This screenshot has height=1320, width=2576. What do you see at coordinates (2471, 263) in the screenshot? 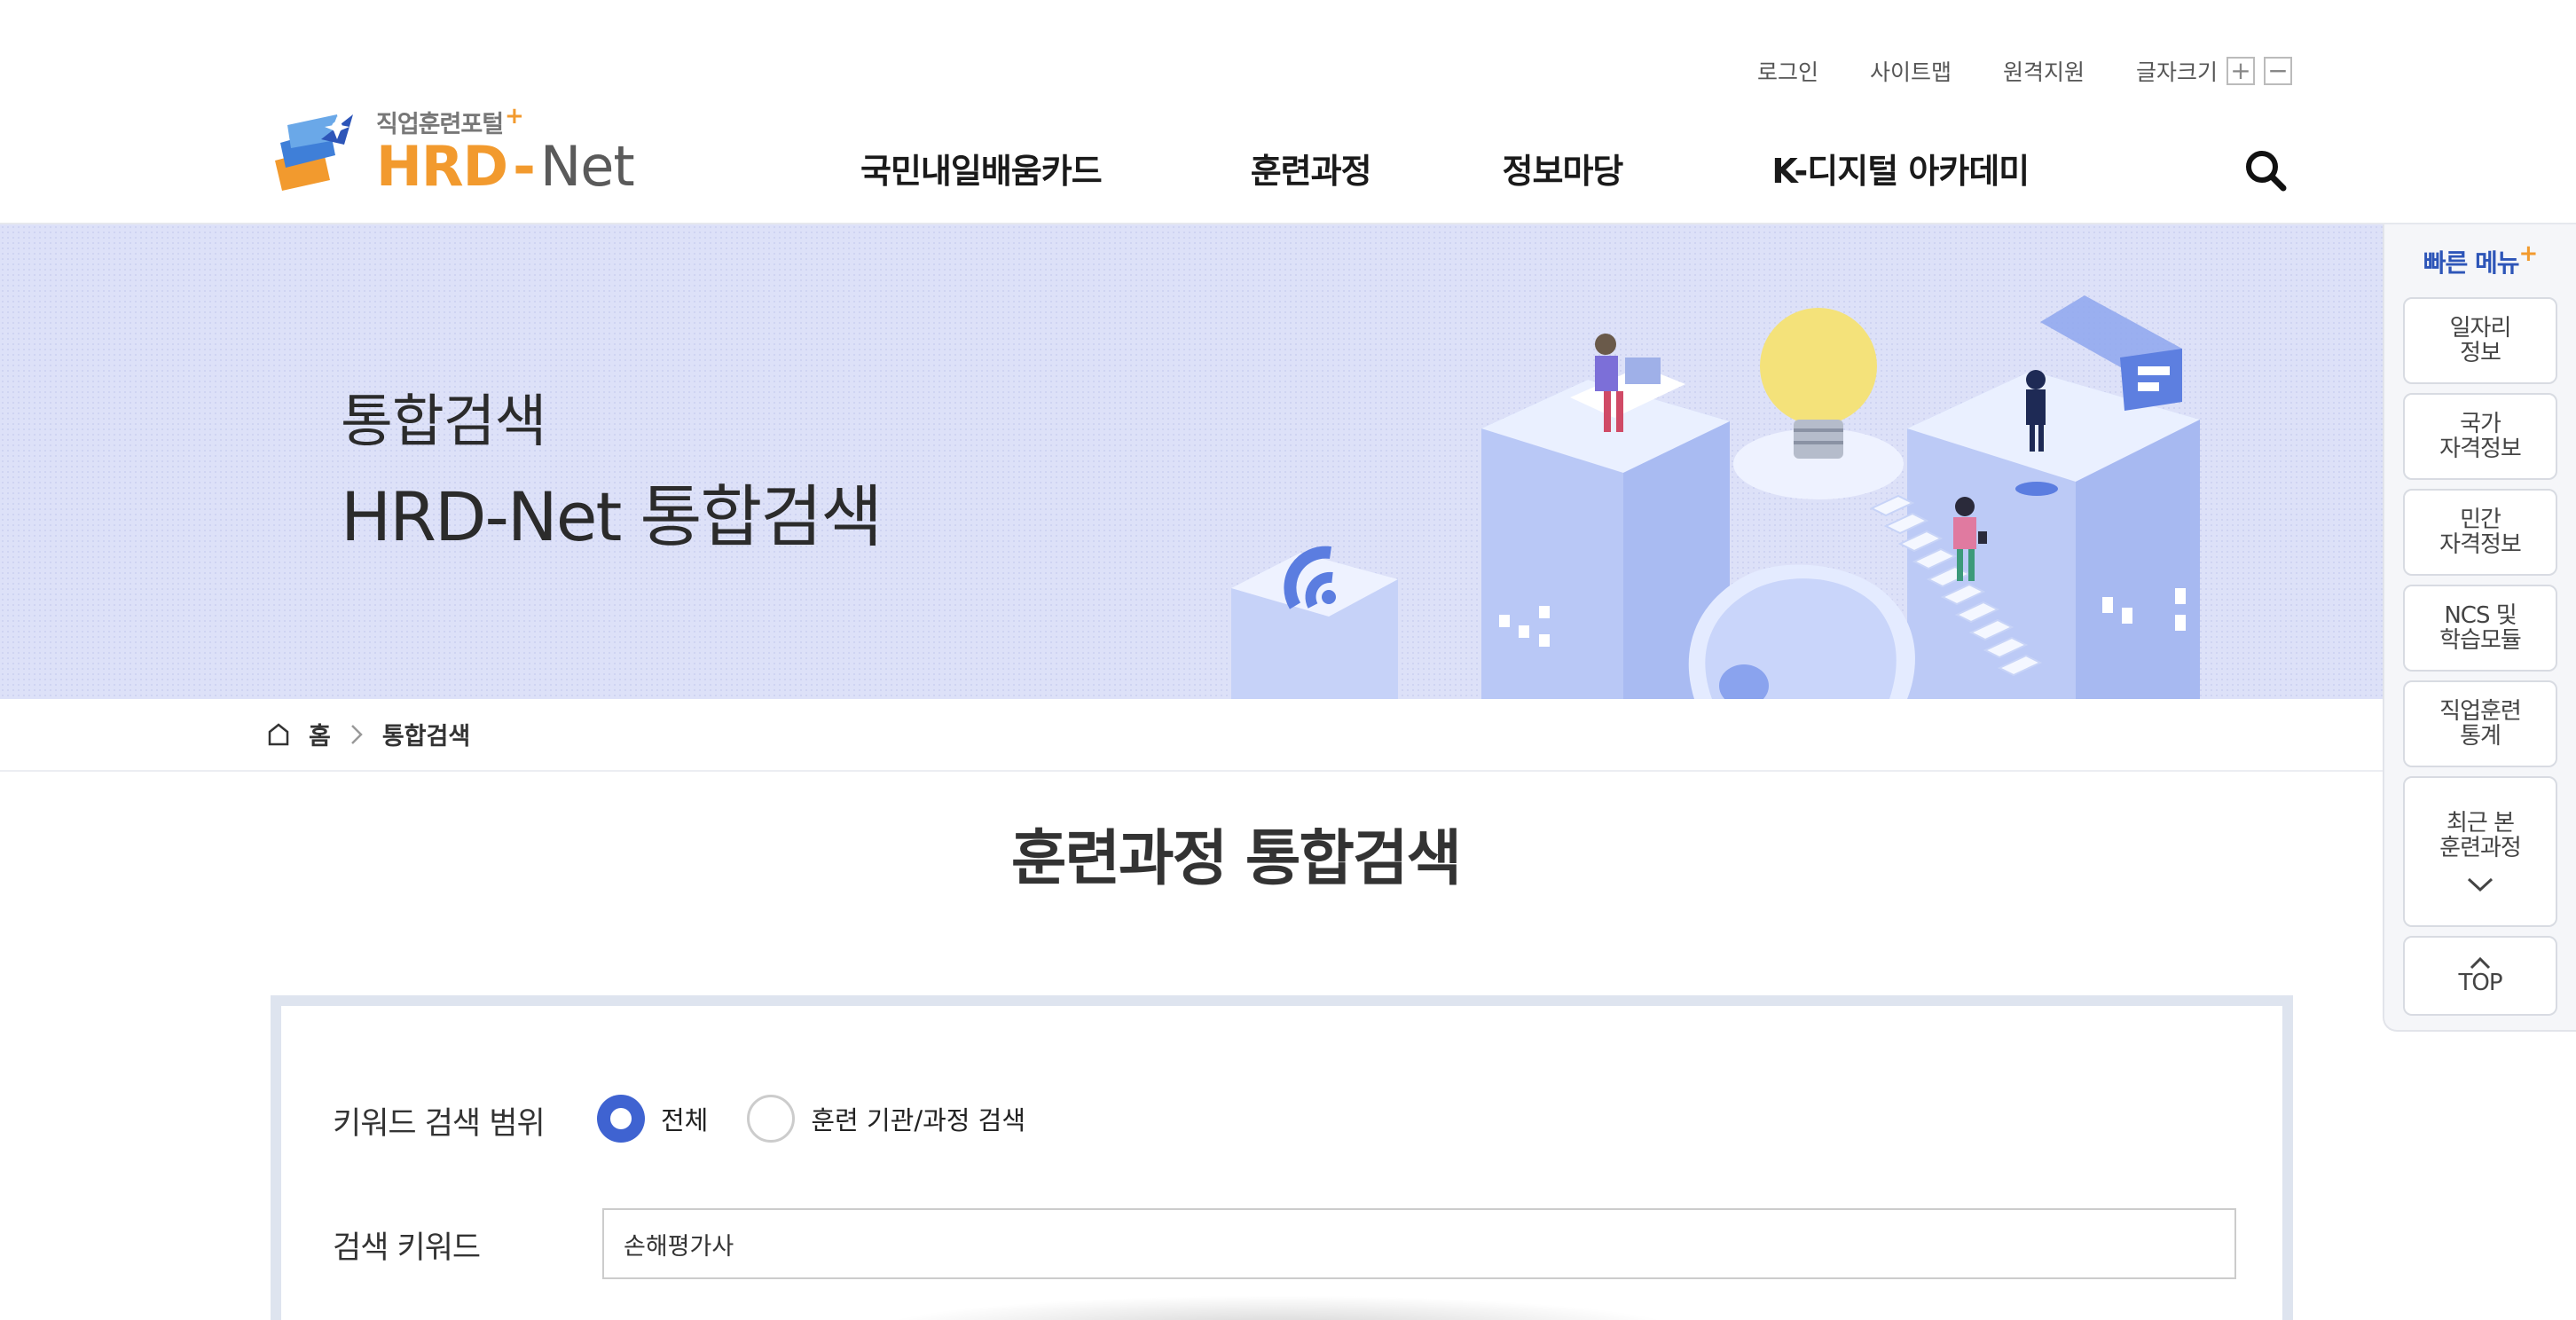
I see `quick-menu-title: 빠른 메뉴` at bounding box center [2471, 263].